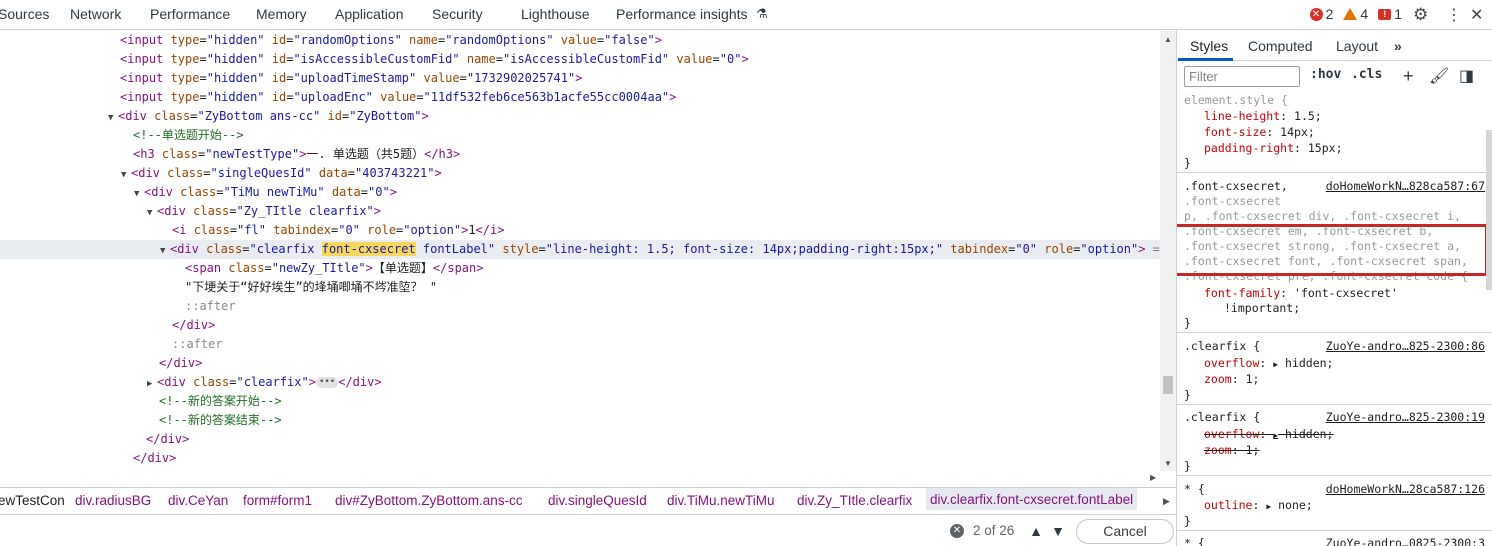 This screenshot has width=1492, height=546. I want to click on tab-performance: Performance, so click(190, 14).